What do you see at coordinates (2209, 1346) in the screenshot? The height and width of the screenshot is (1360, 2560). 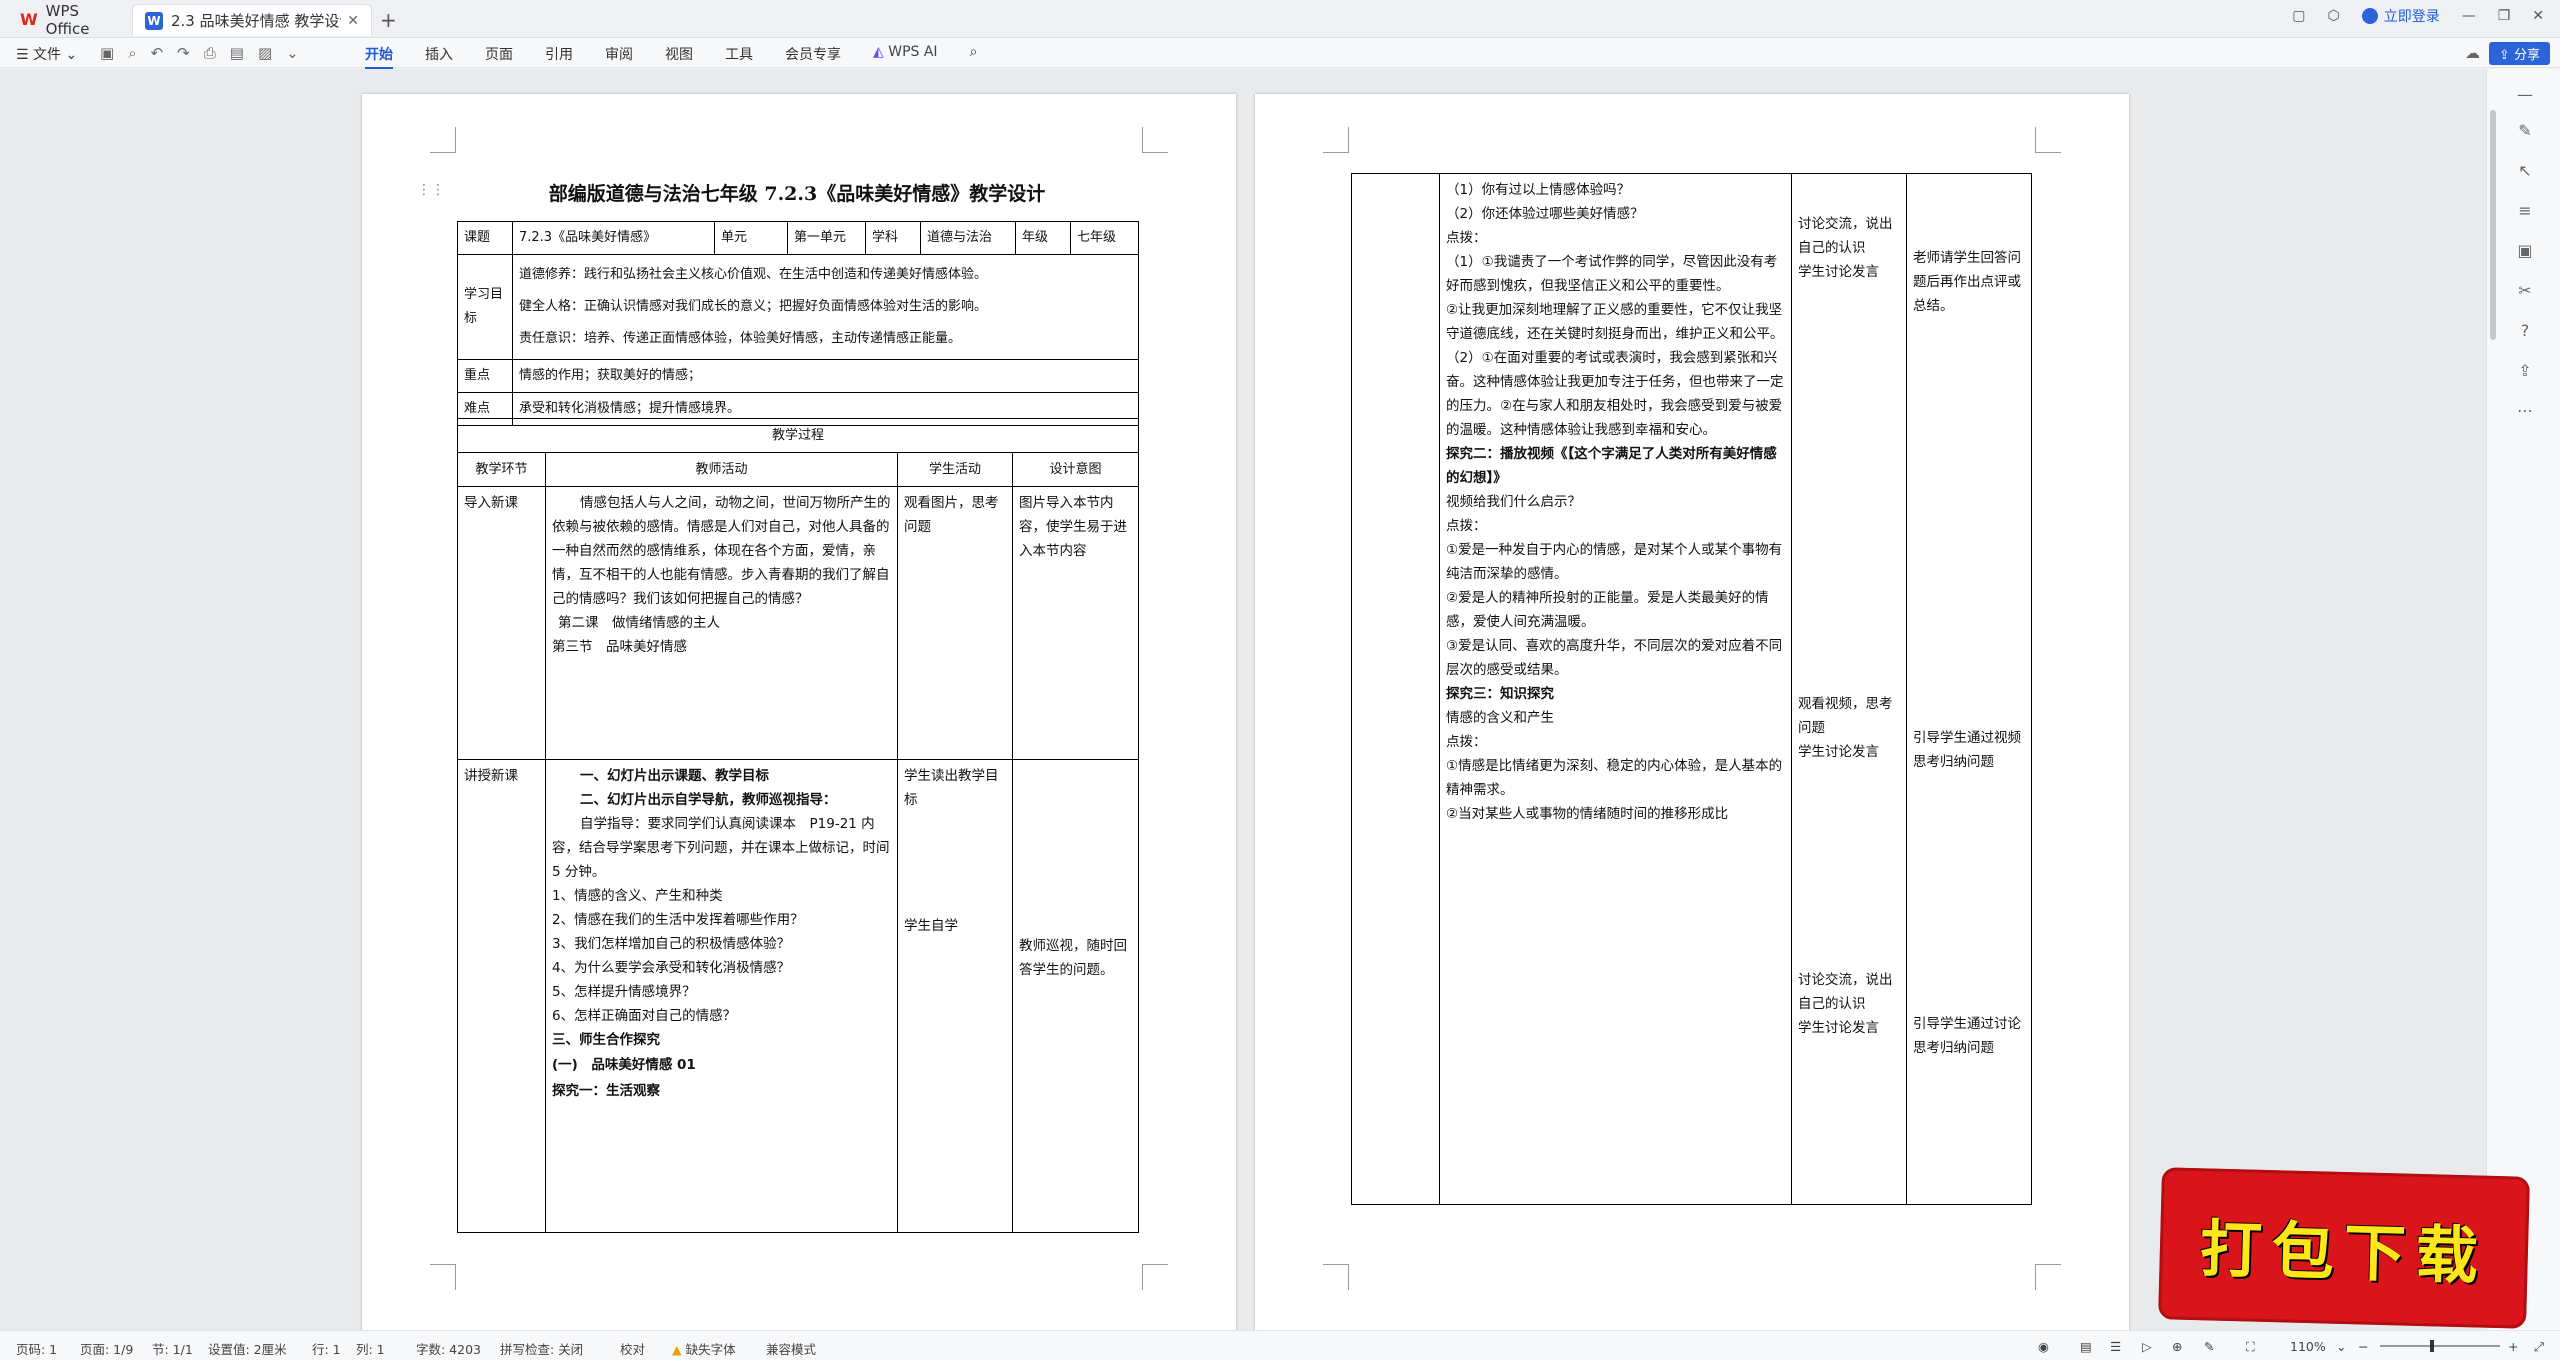 I see `pen-icon: ✎` at bounding box center [2209, 1346].